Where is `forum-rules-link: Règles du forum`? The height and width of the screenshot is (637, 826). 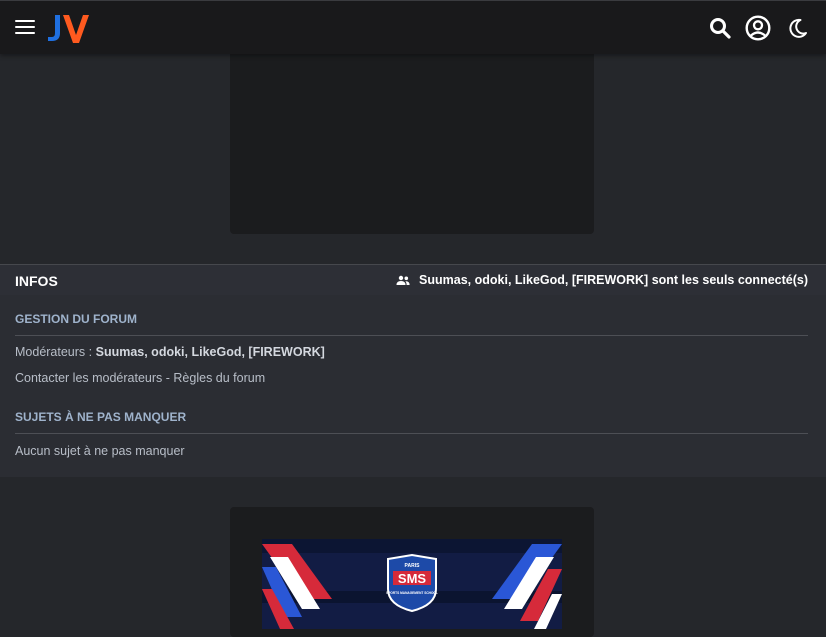 forum-rules-link: Règles du forum is located at coordinates (219, 378).